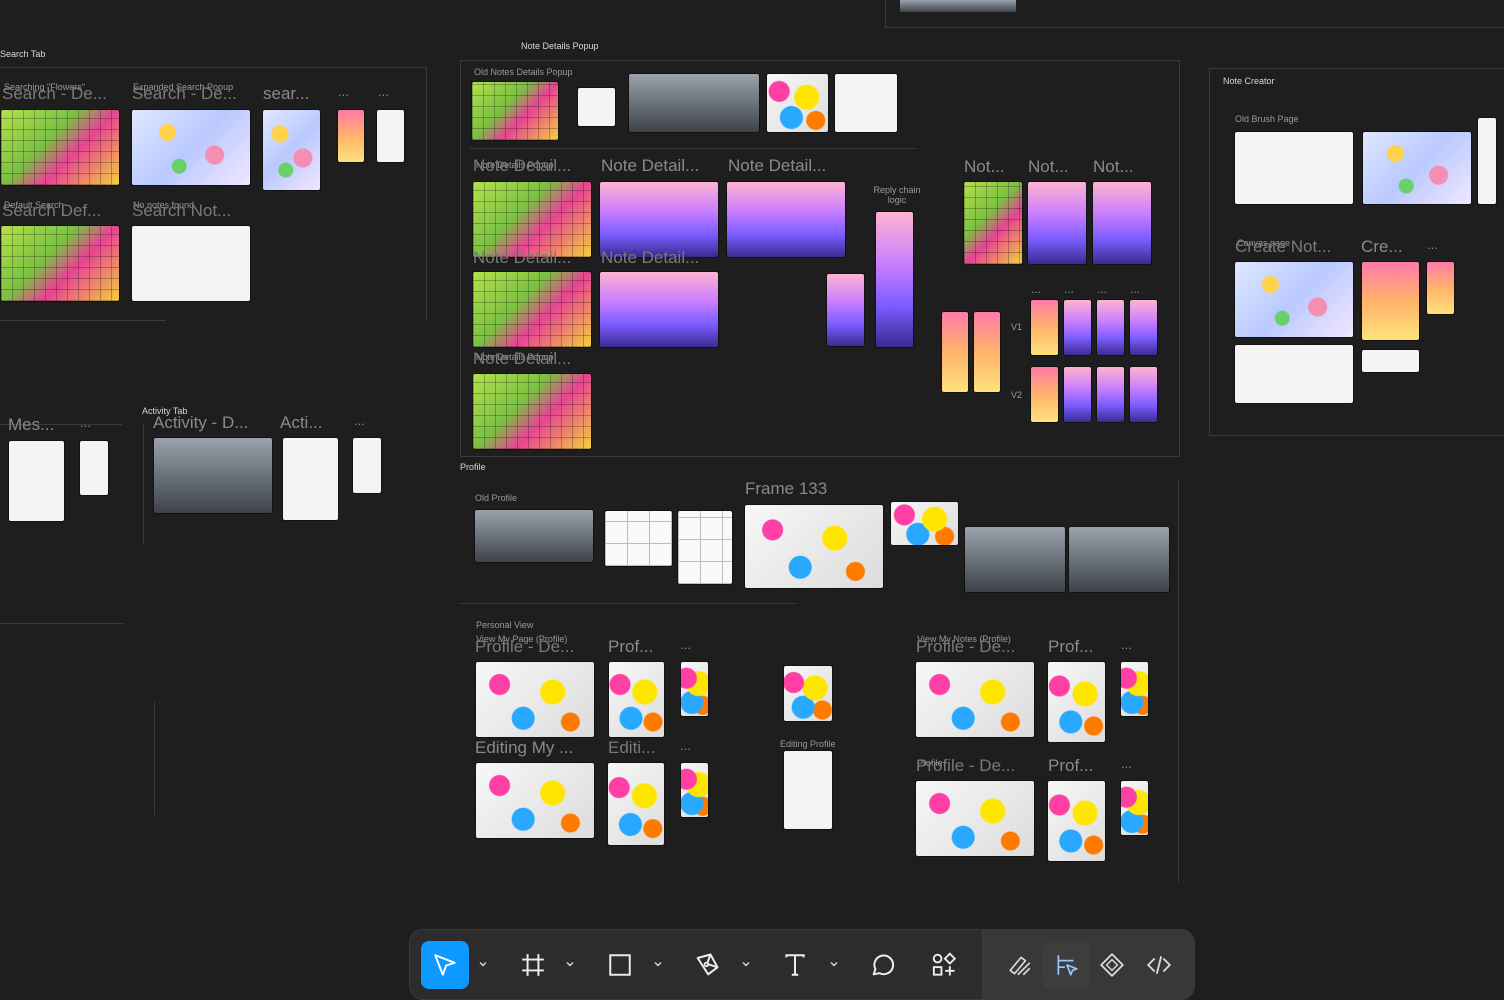  Describe the element at coordinates (191, 263) in the screenshot. I see `frame-thumb-no-notes` at that location.